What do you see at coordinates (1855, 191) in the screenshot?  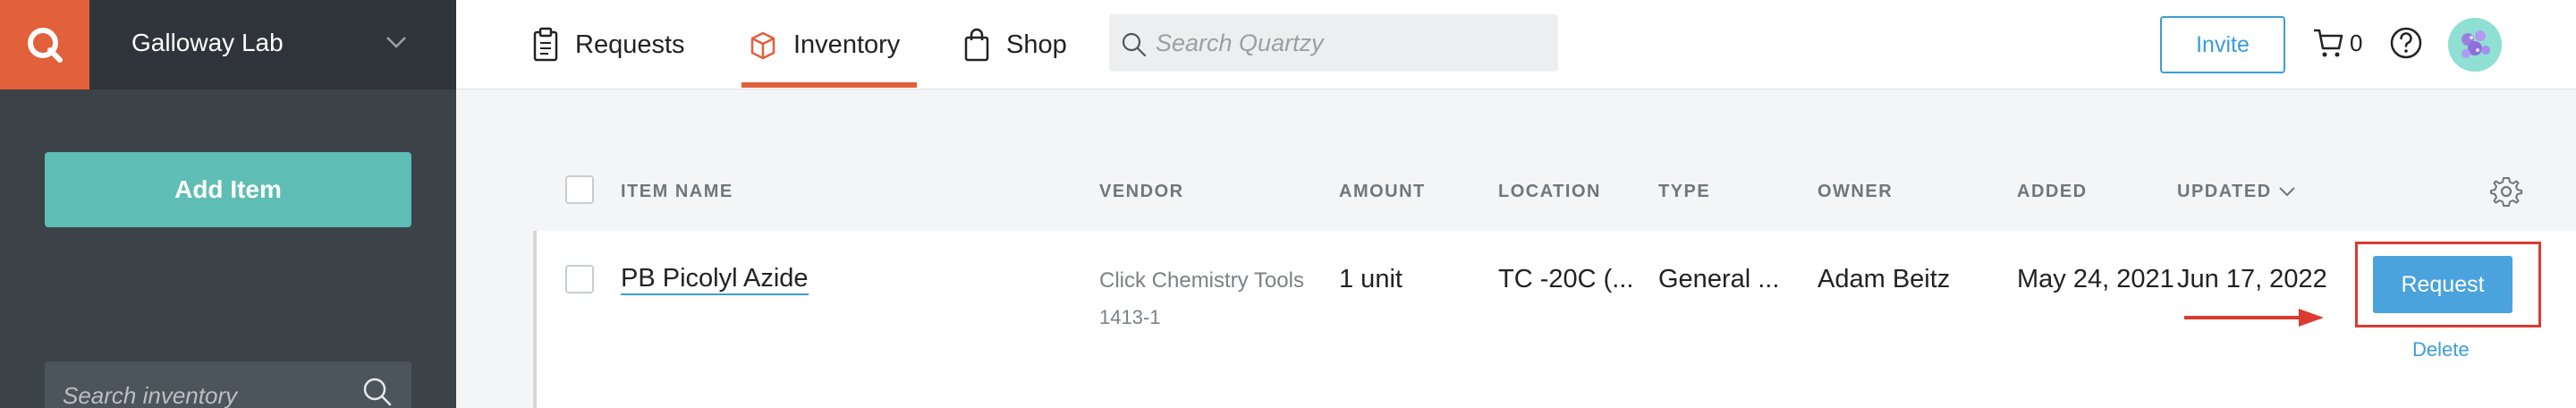 I see `col-owner: OWNER` at bounding box center [1855, 191].